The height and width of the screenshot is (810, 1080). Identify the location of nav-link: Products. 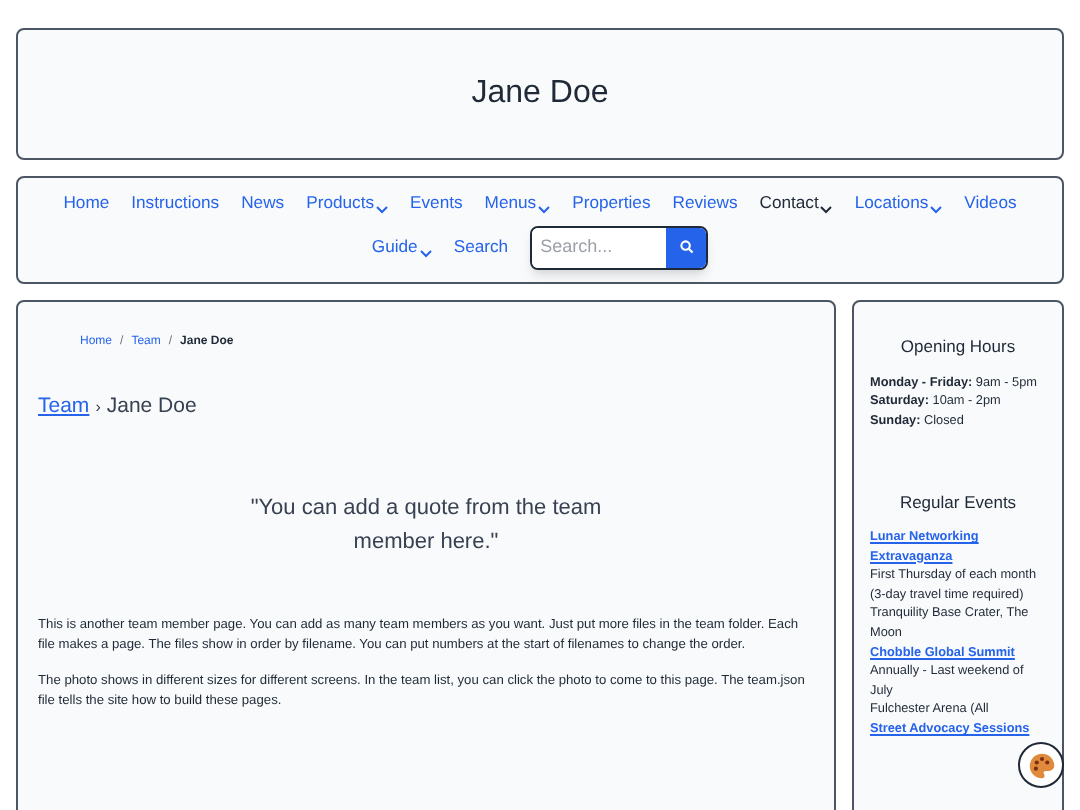
(347, 203).